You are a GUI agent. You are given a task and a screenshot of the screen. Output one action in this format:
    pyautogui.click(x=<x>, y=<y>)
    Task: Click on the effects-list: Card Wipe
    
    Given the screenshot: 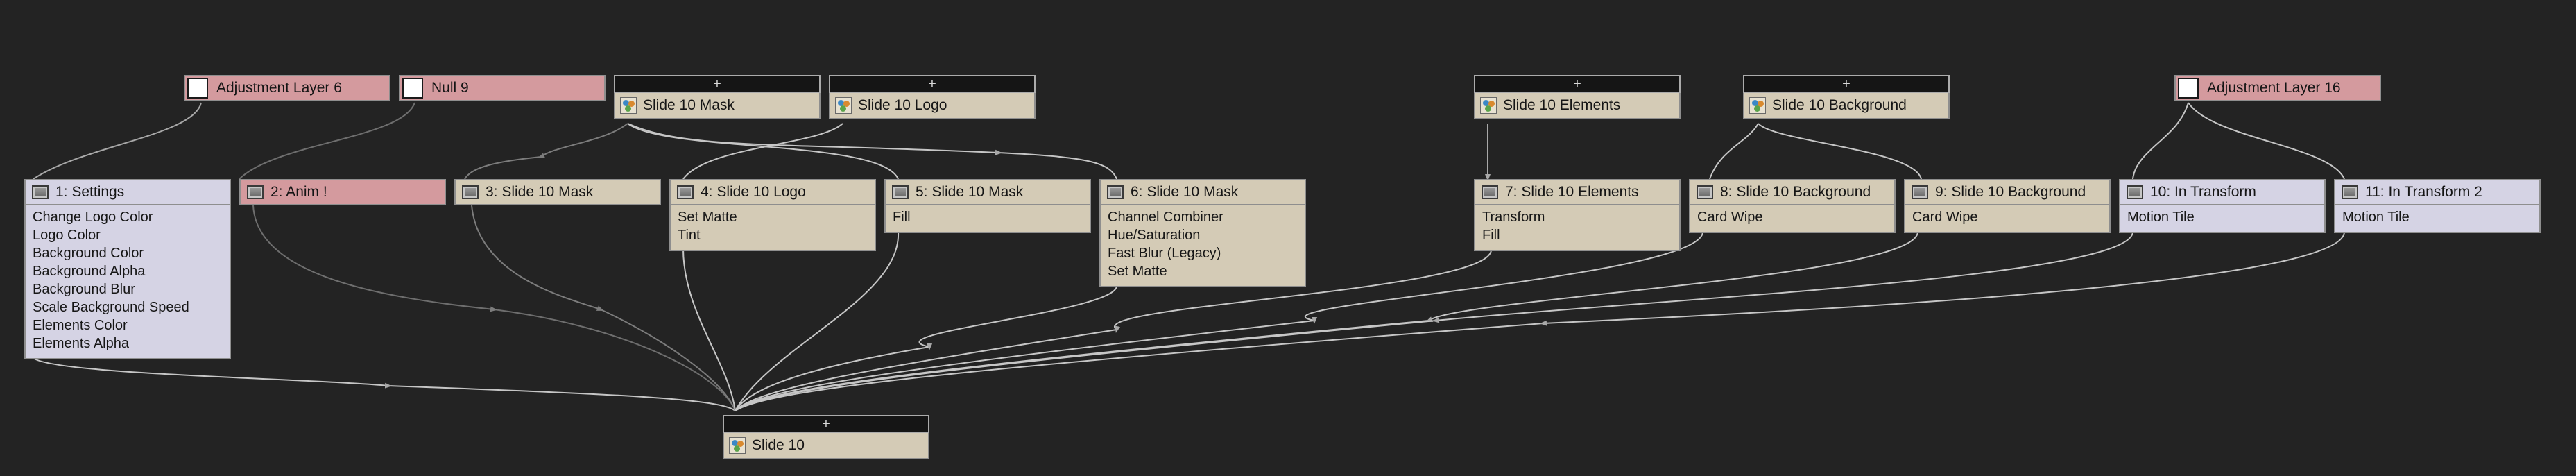 What is the action you would take?
    pyautogui.click(x=2007, y=219)
    